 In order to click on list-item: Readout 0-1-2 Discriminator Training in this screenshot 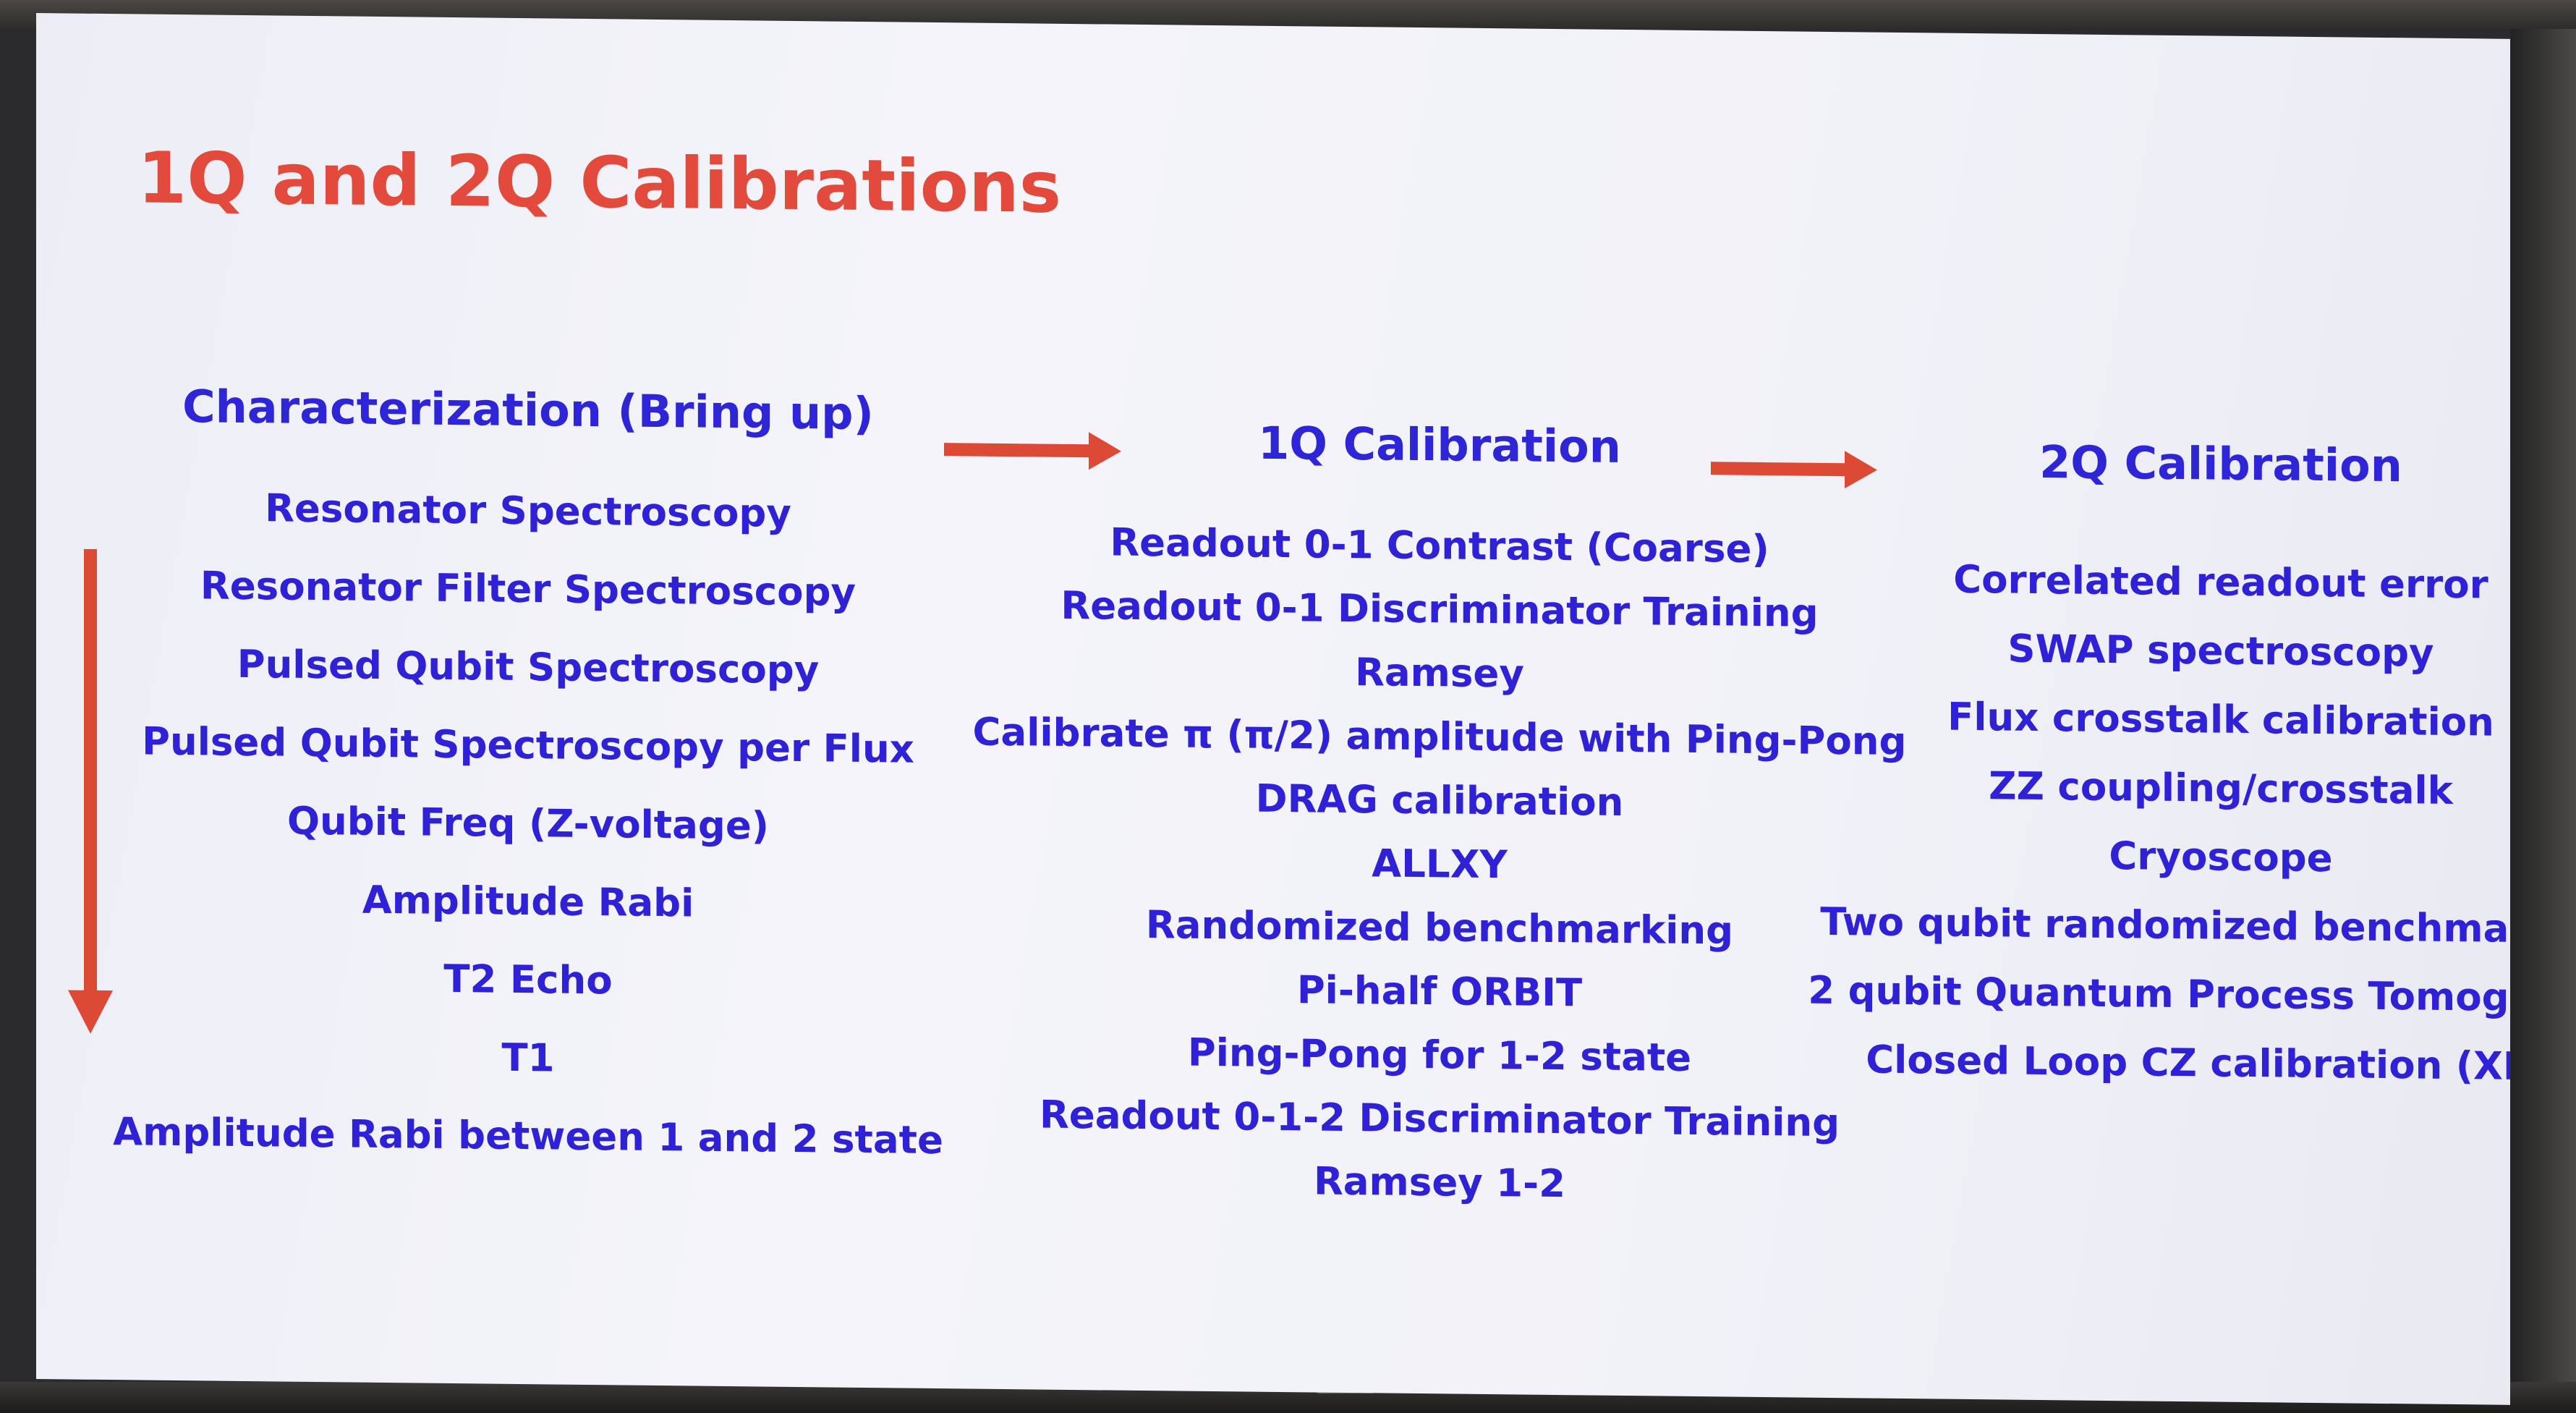, I will do `click(1439, 1119)`.